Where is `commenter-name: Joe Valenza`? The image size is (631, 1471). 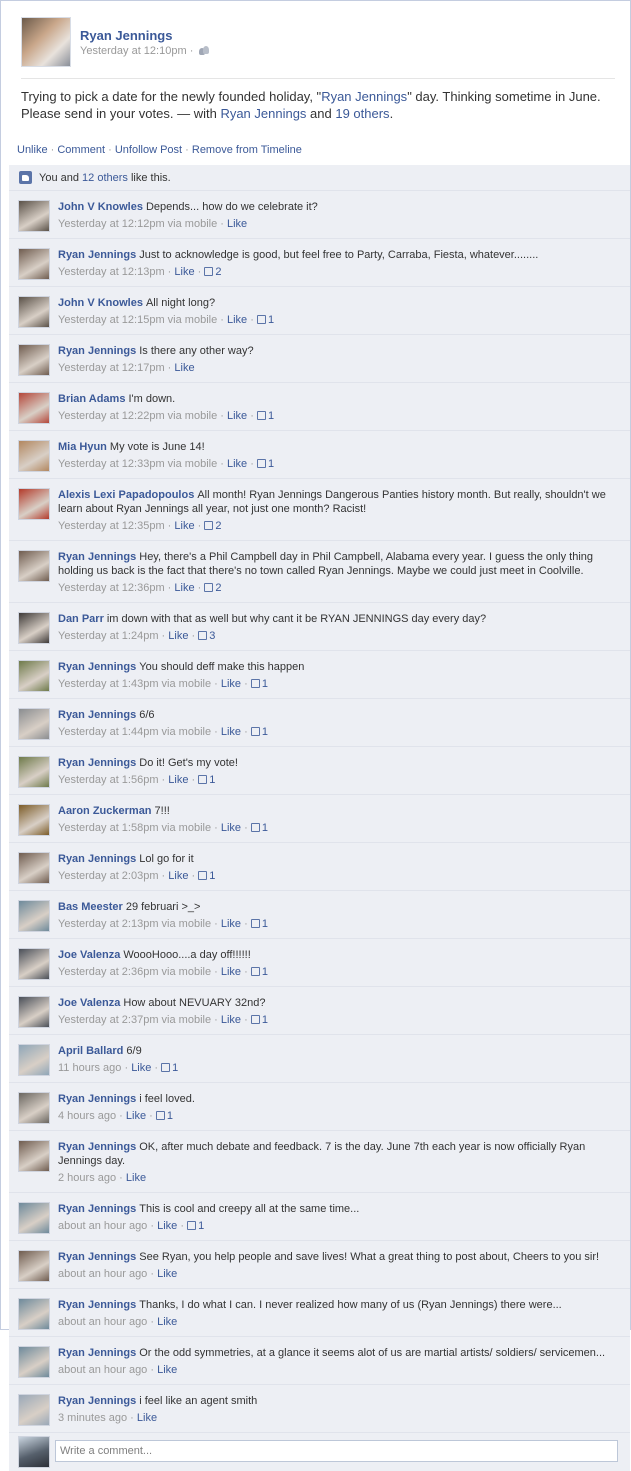
commenter-name: Joe Valenza is located at coordinates (89, 955).